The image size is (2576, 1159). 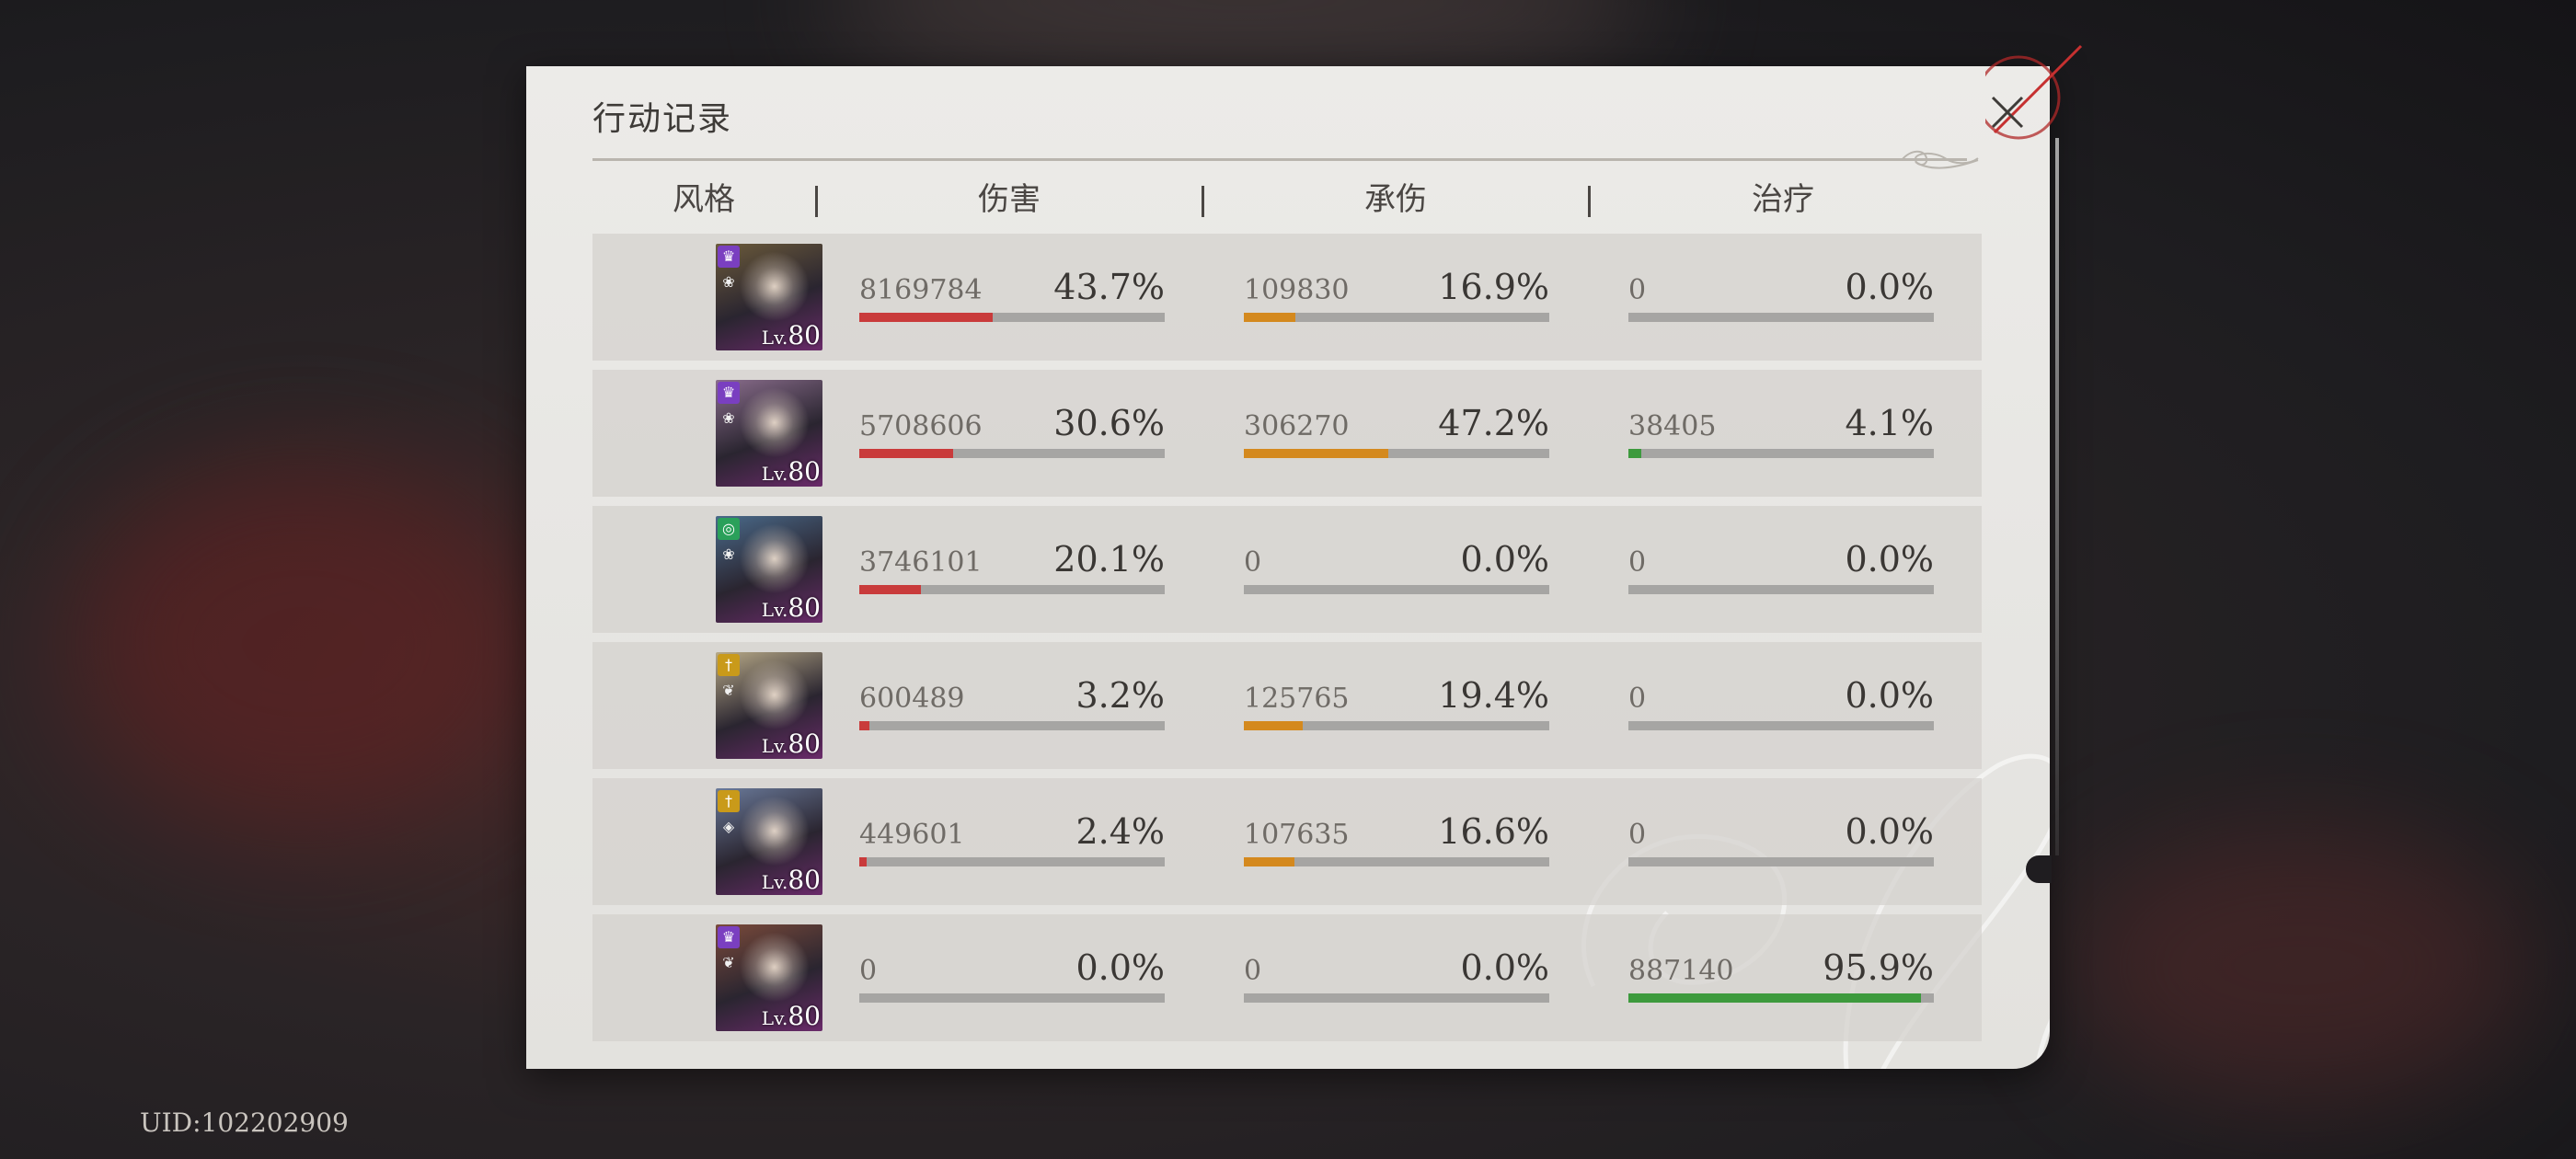 I want to click on record-row: ◎ ❀ Lv.80 3746101 20.1% 0 0.0% 0 0.0%, so click(x=1287, y=569).